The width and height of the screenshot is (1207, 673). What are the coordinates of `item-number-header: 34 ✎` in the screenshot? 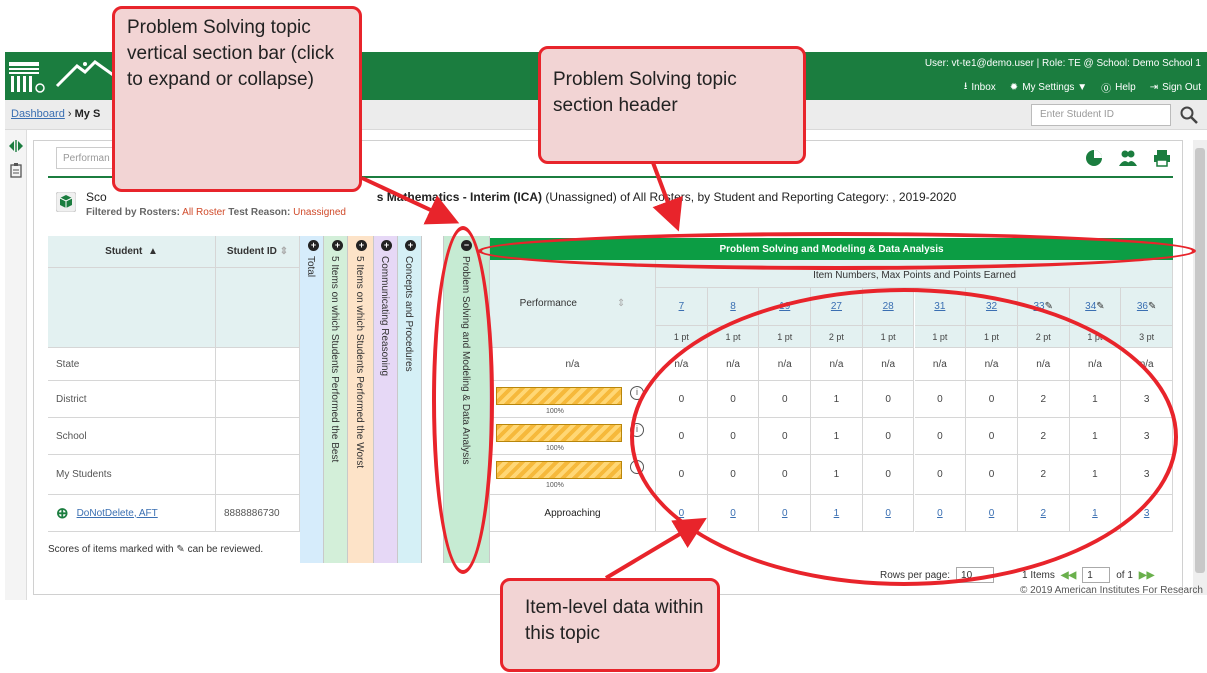 It's located at (1095, 307).